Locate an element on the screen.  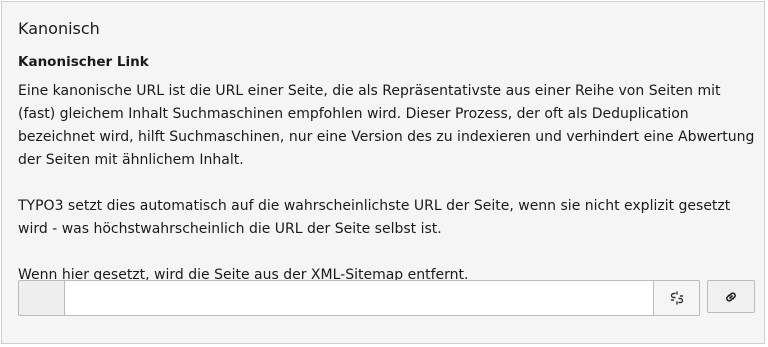
browse-link-button is located at coordinates (731, 296).